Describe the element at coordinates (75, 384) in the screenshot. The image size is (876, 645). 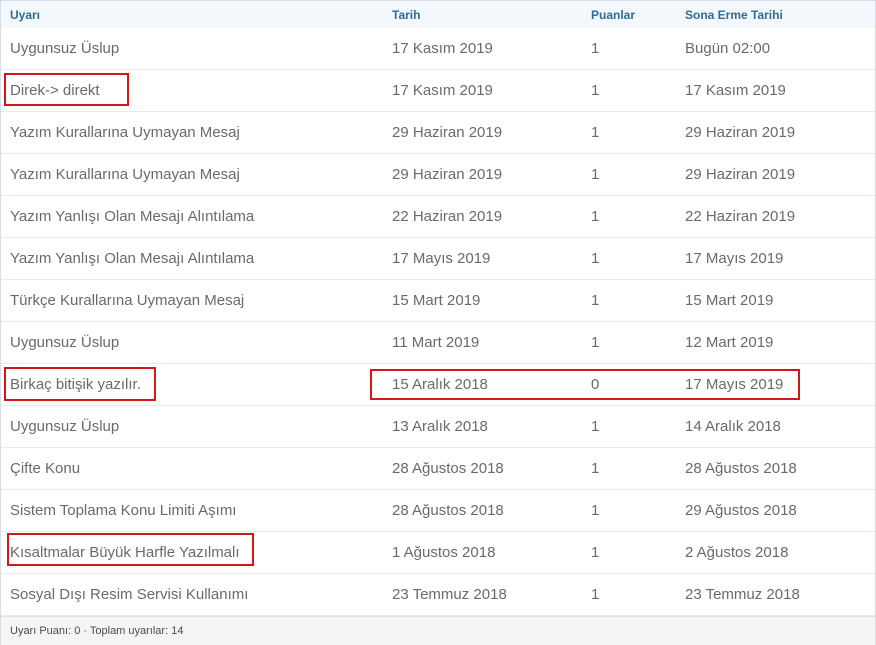
I see `warning-reason: Birkaç bitişik yazılır.` at that location.